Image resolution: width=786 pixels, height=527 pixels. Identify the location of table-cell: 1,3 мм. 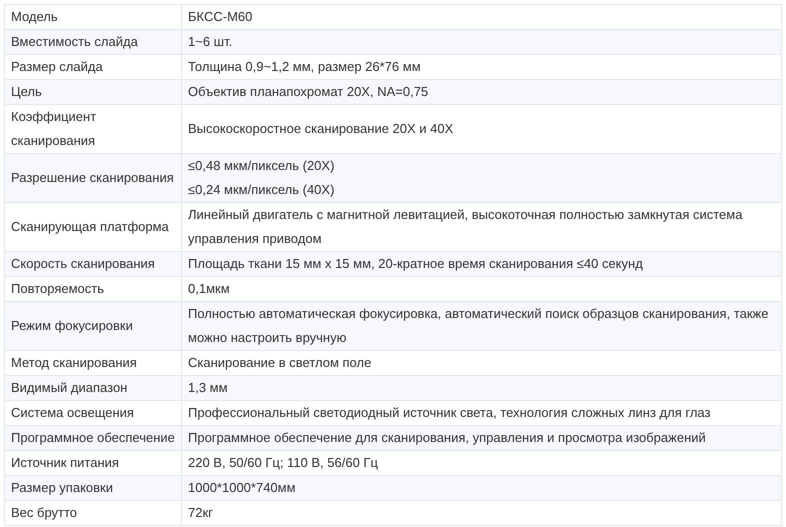
(482, 388).